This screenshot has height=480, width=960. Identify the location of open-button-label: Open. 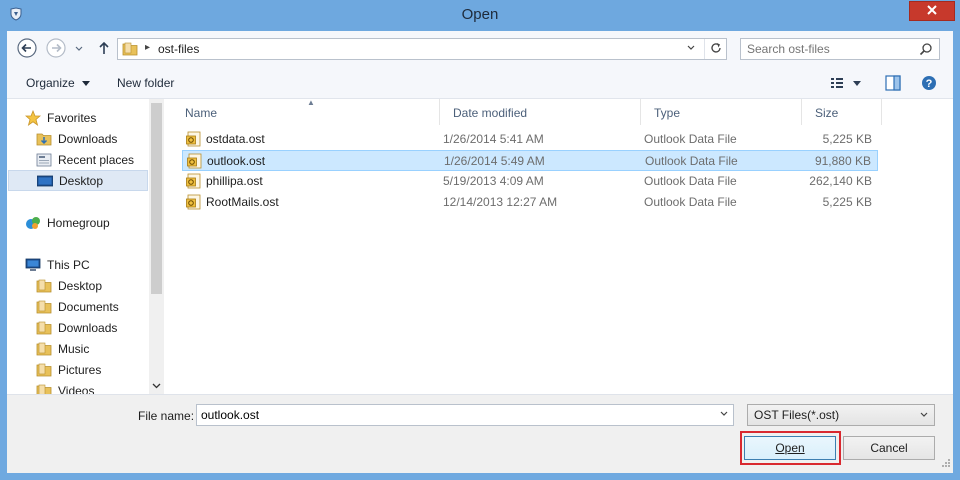
(790, 448).